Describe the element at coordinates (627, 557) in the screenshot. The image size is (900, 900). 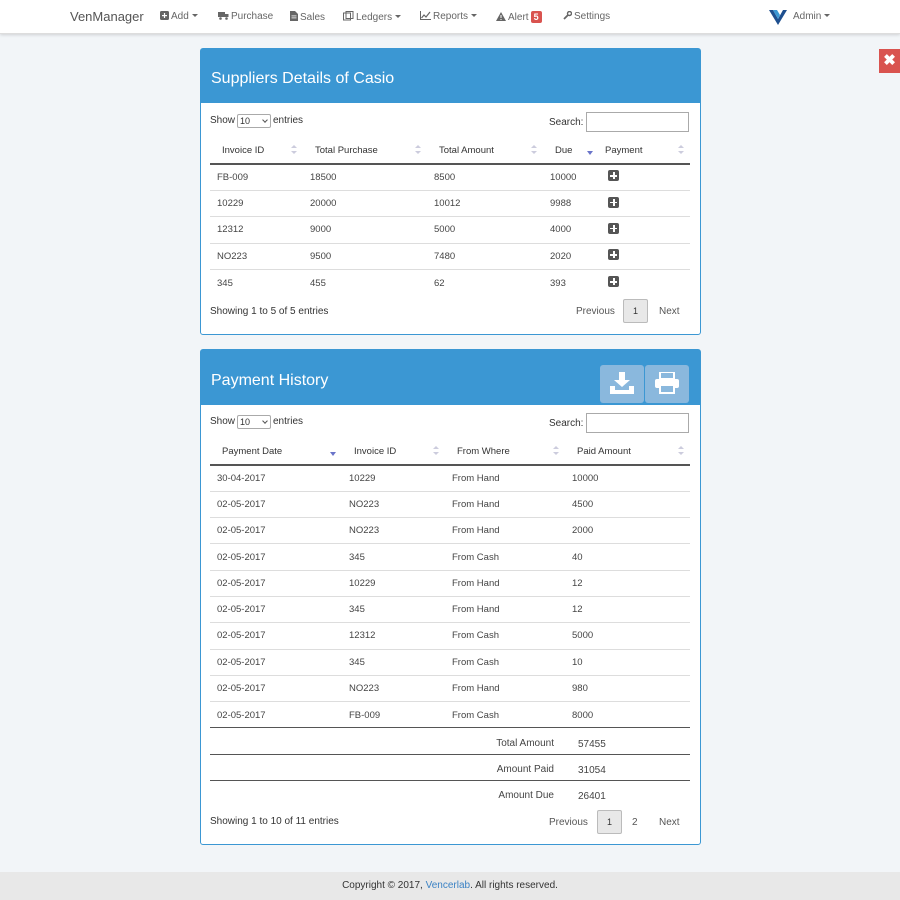
I see `table-cell: 40` at that location.